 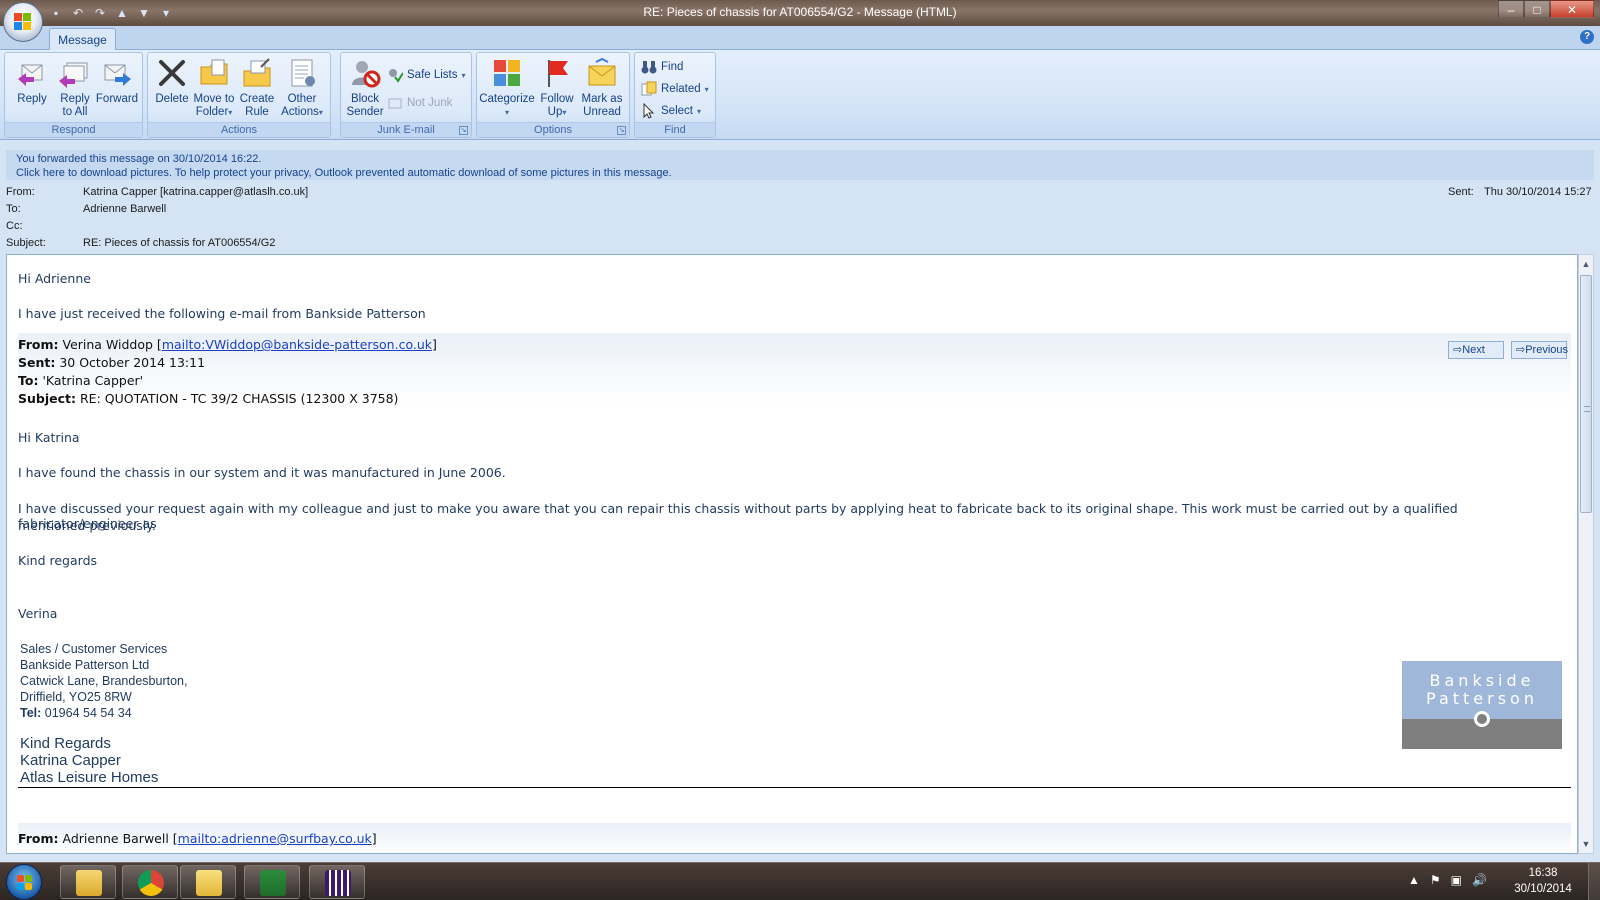 What do you see at coordinates (272, 882) in the screenshot?
I see `taskbar-sage` at bounding box center [272, 882].